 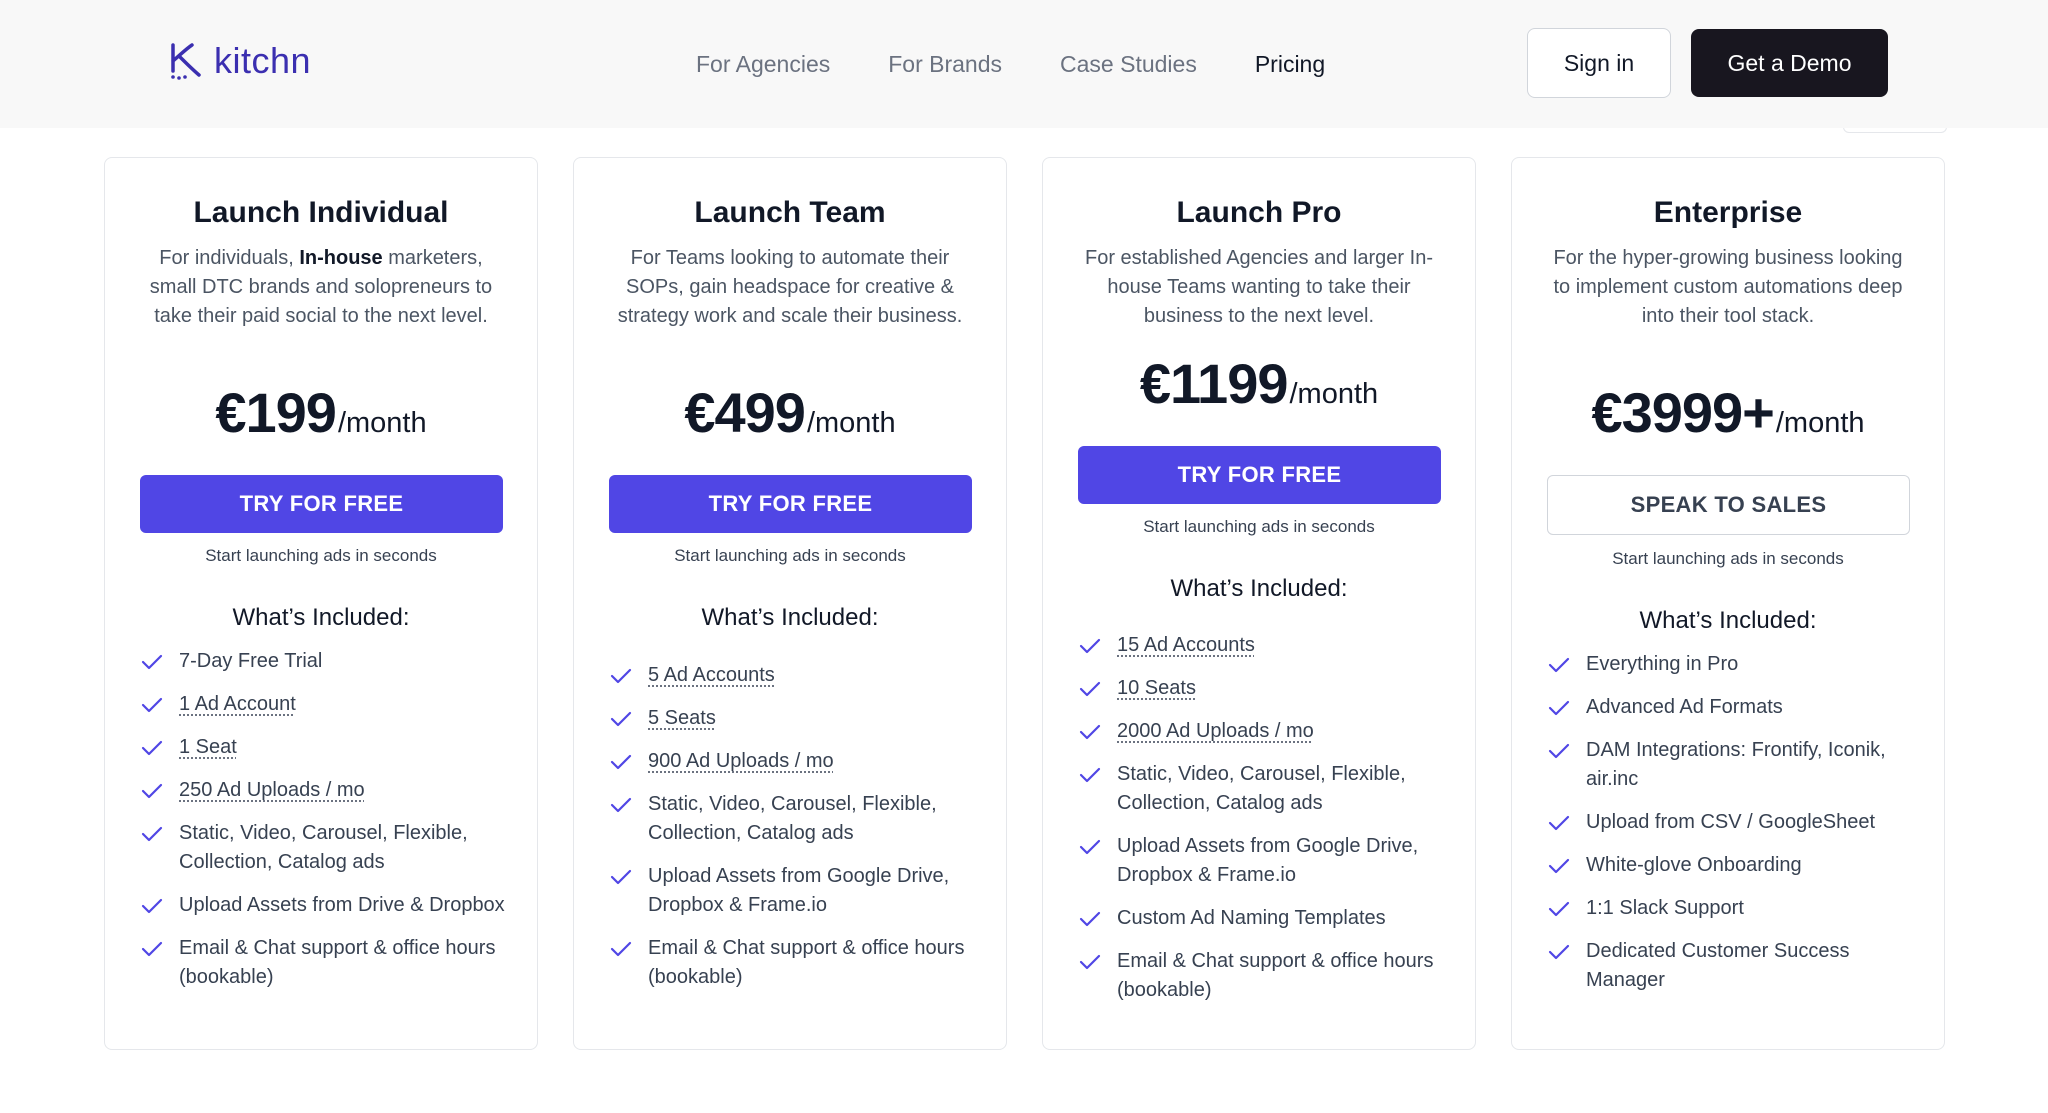 What do you see at coordinates (745, 412) in the screenshot?
I see `price-amount: €499` at bounding box center [745, 412].